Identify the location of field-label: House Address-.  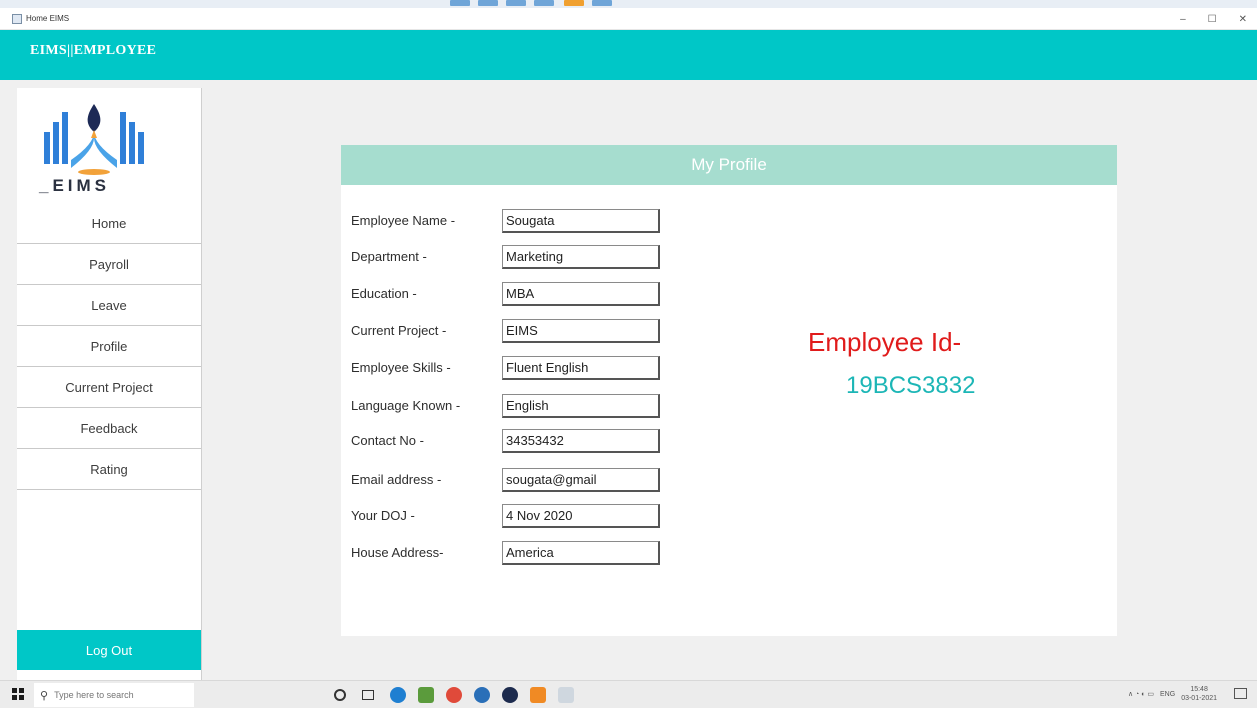
(397, 552).